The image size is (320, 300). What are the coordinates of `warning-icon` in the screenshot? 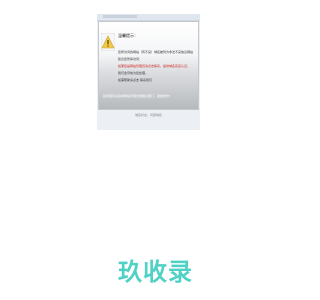 It's located at (108, 42).